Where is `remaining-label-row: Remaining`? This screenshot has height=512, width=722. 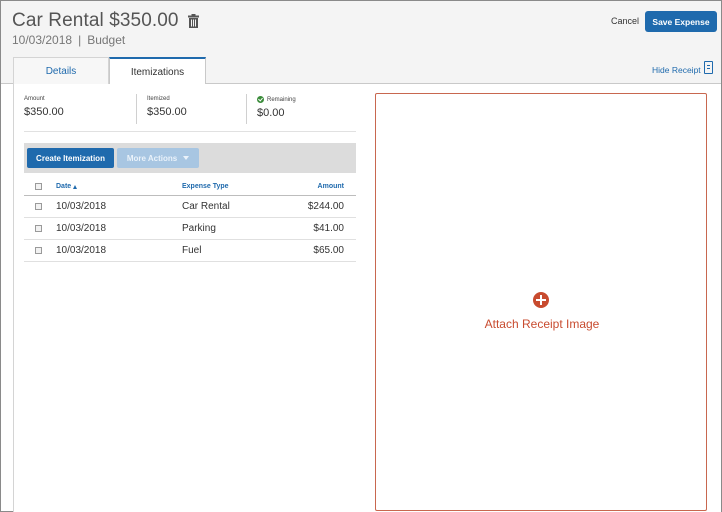 remaining-label-row: Remaining is located at coordinates (276, 99).